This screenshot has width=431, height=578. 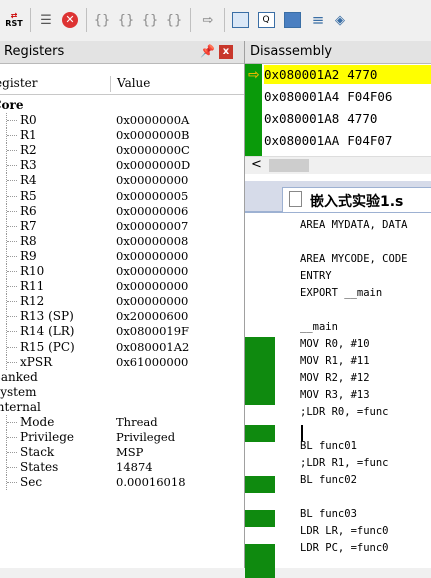 I want to click on toolbar-separator, so click(x=224, y=20).